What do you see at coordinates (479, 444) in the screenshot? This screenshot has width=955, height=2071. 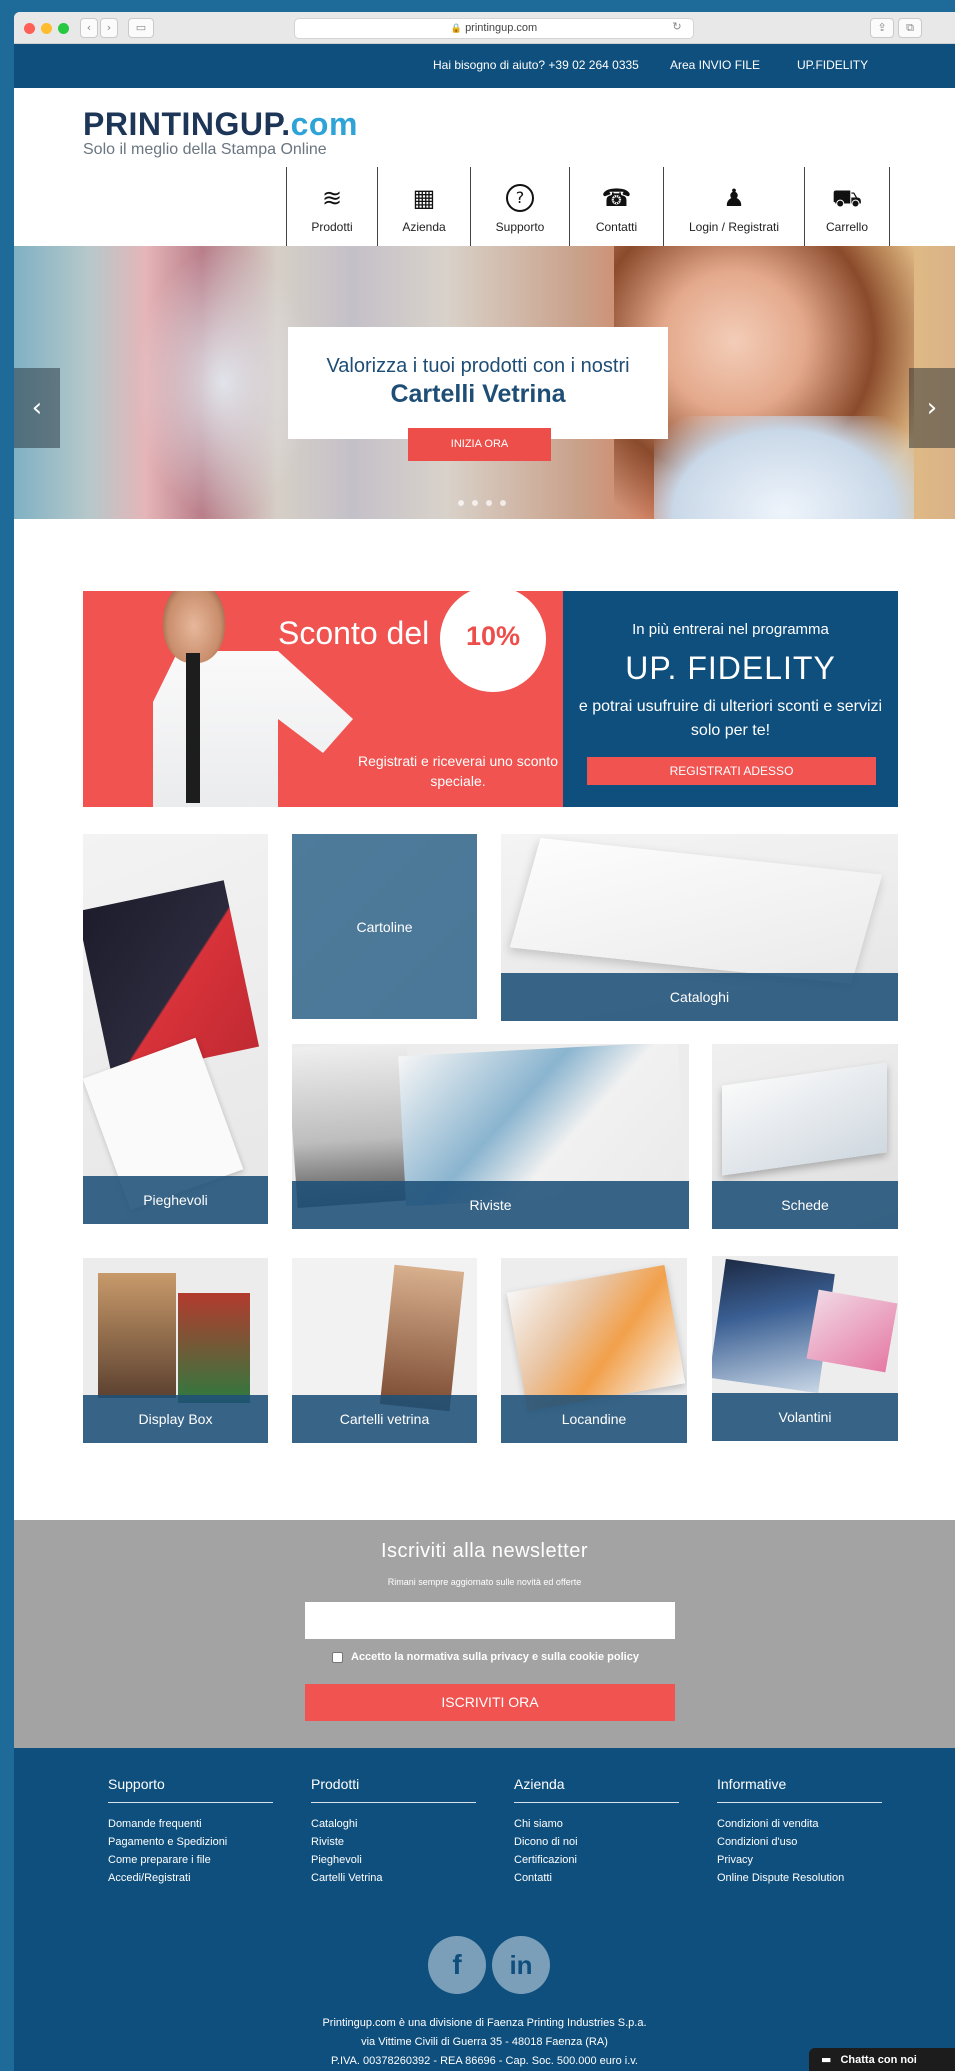 I see `hero-cta-button: INIZIA ORA` at bounding box center [479, 444].